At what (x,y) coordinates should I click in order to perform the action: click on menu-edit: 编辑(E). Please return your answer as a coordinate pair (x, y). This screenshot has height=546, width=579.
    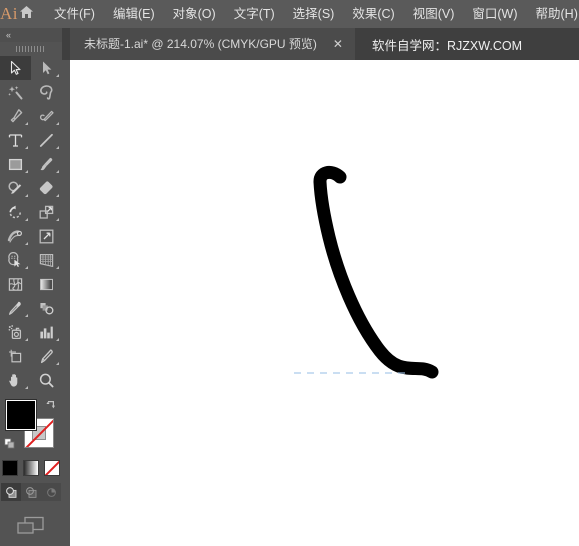
    Looking at the image, I should click on (134, 14).